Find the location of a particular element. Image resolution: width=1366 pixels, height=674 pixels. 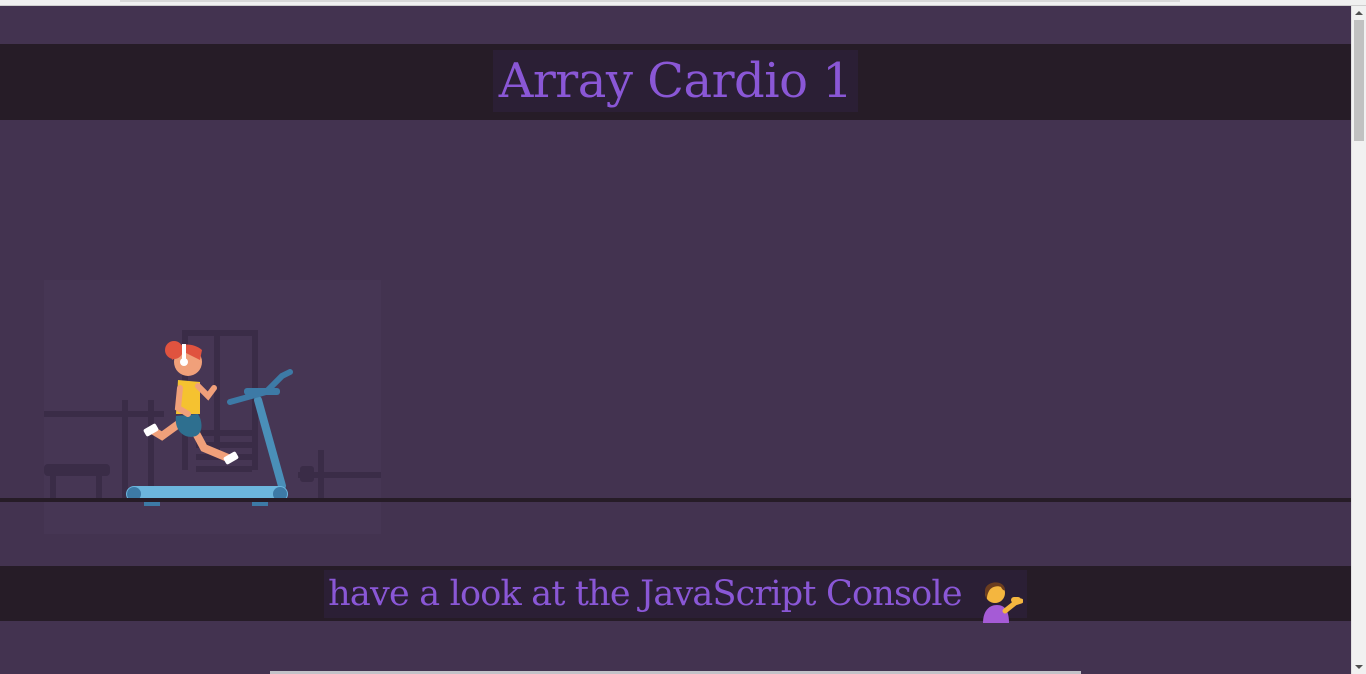

treadmill-runner-illustration is located at coordinates (212, 418).